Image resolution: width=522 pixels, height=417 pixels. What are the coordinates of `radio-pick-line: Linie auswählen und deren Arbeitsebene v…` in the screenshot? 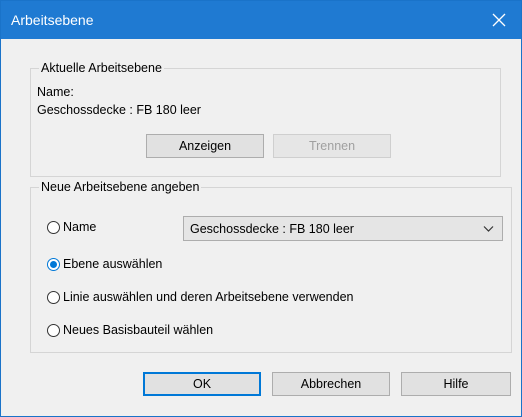 It's located at (200, 297).